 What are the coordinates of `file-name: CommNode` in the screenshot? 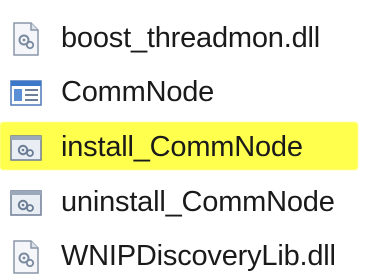 It's located at (138, 92).